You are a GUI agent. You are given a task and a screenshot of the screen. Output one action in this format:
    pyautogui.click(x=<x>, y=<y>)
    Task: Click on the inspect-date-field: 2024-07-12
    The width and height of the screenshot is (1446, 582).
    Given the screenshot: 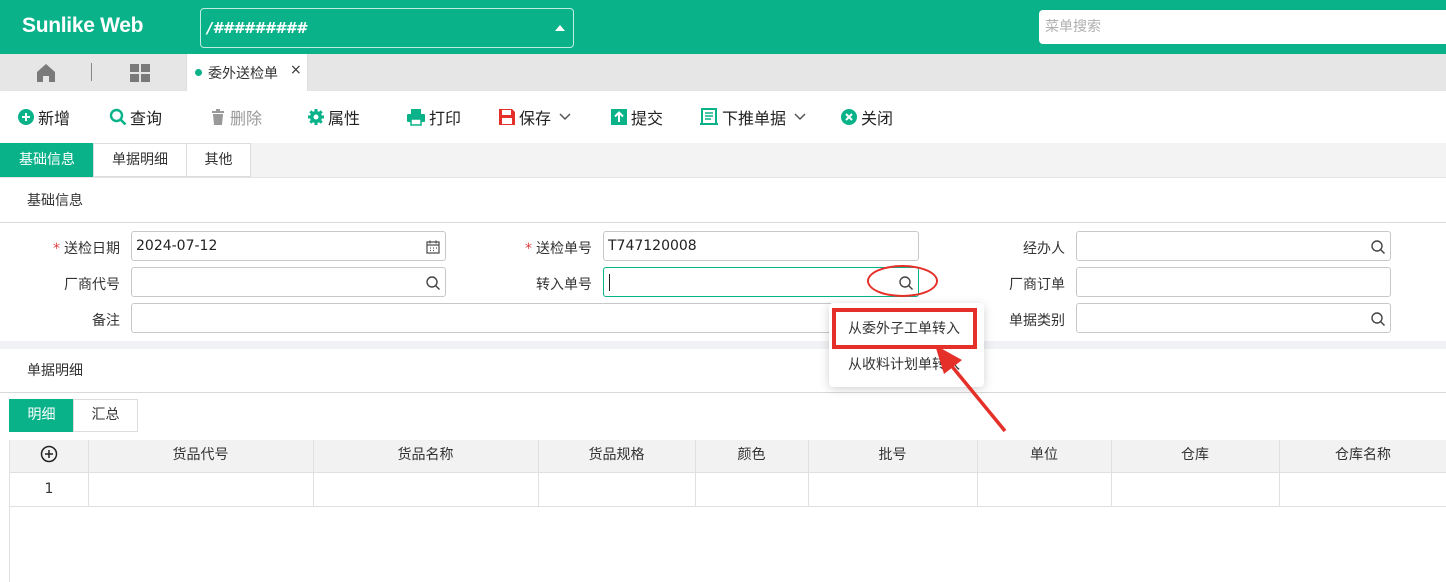 What is the action you would take?
    pyautogui.click(x=288, y=246)
    